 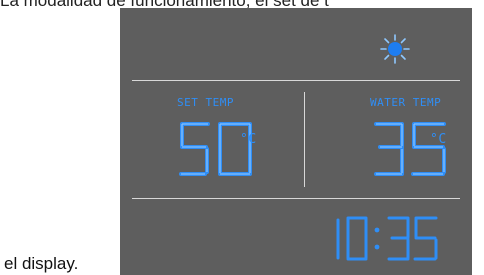 What do you see at coordinates (296, 198) in the screenshot?
I see `bottom-divider` at bounding box center [296, 198].